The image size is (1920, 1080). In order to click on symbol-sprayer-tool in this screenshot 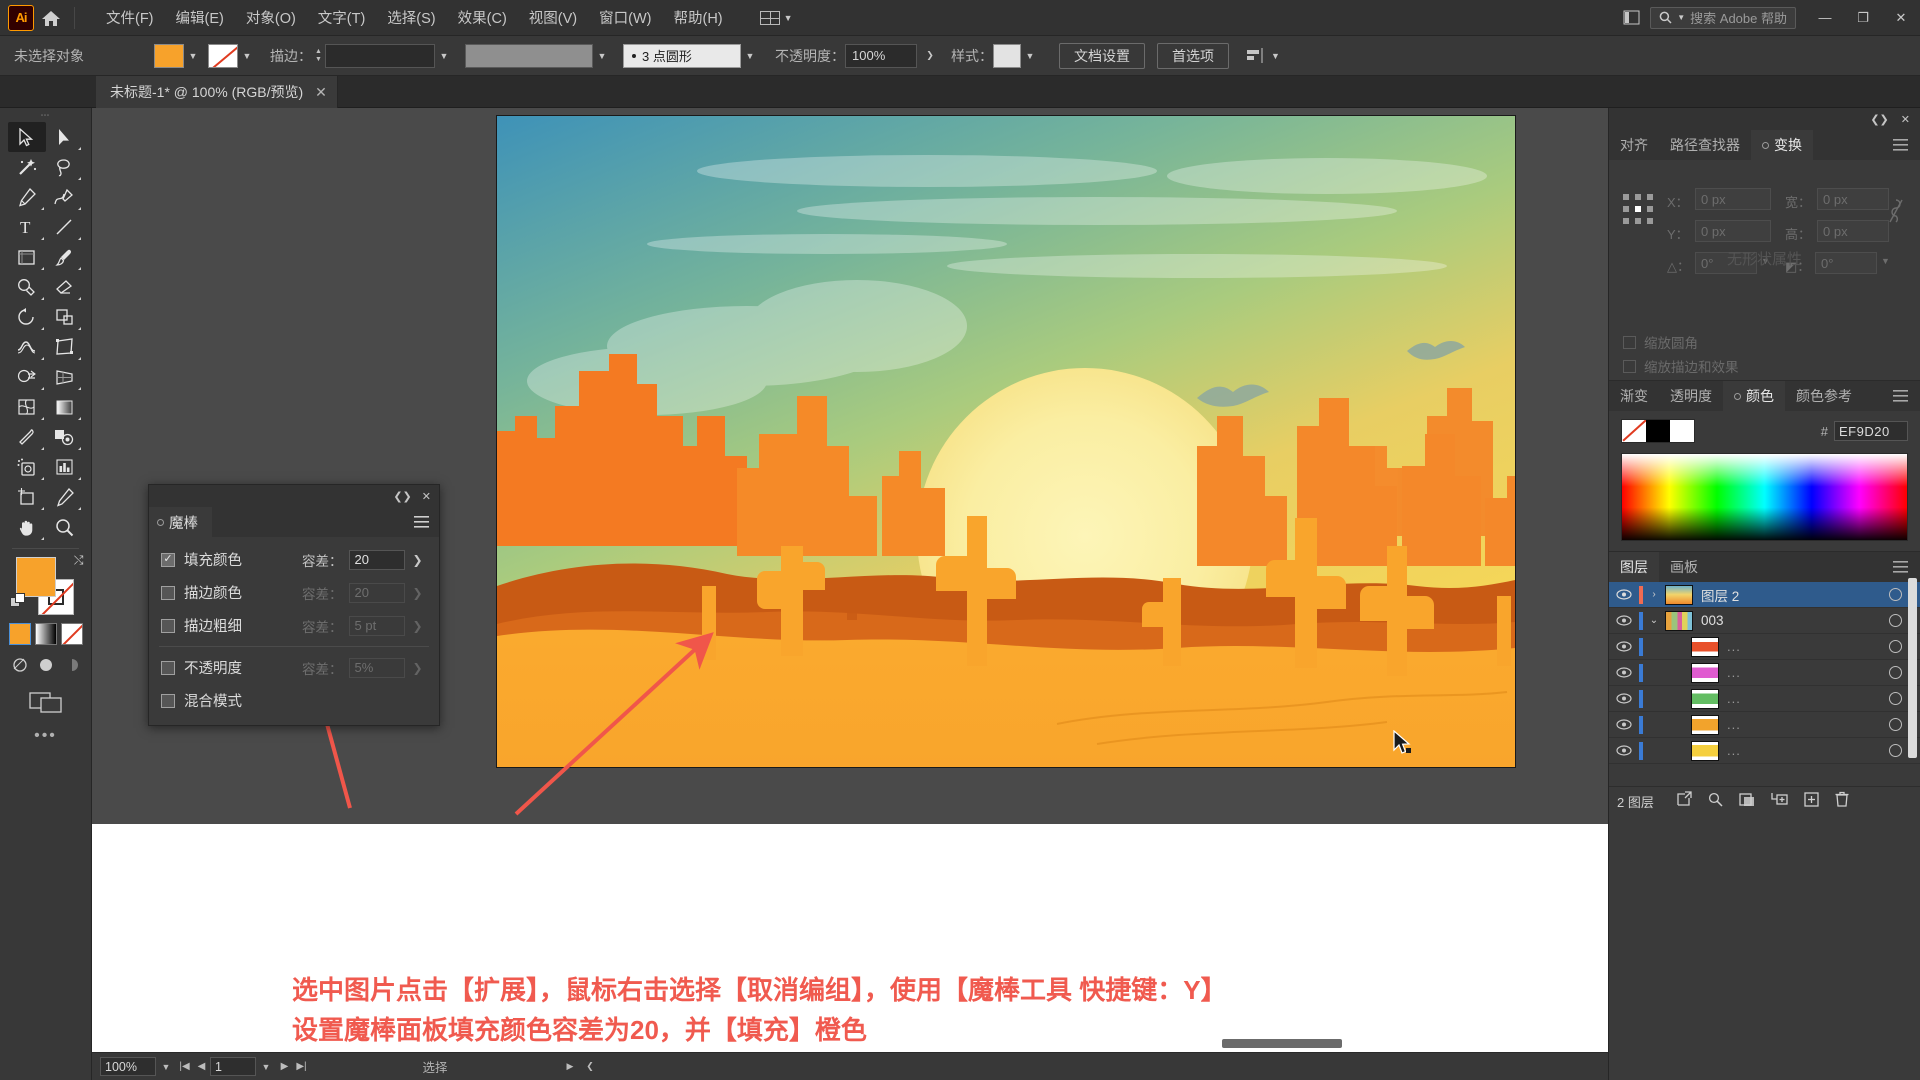, I will do `click(27, 467)`.